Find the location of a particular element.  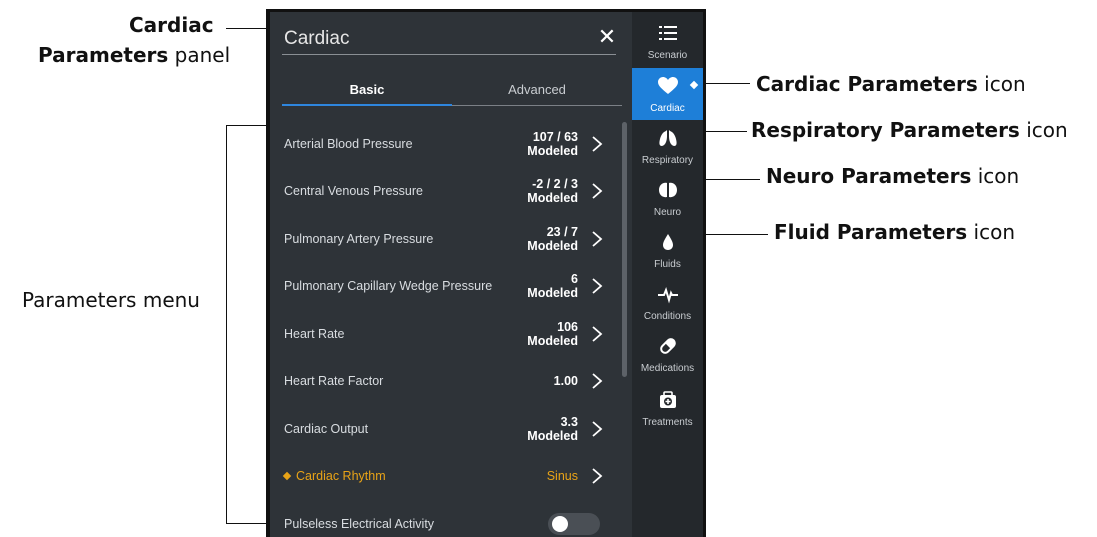

callout-neuro-suffix: icon is located at coordinates (995, 176).